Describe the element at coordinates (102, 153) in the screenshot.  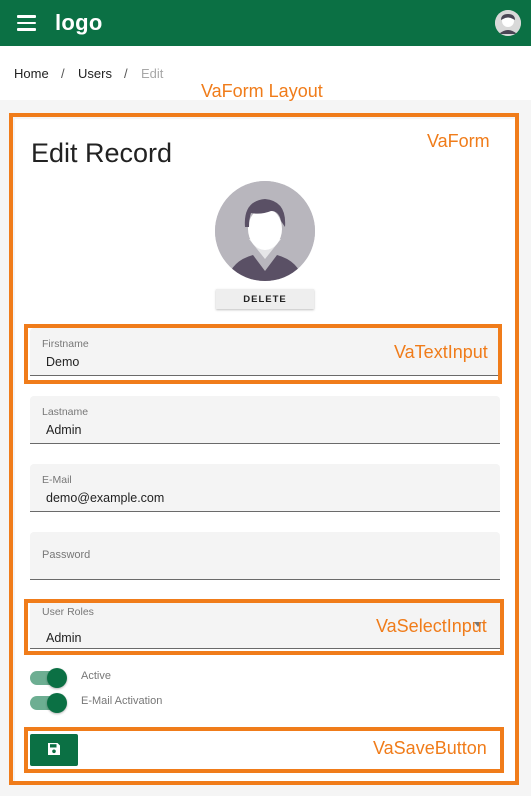
I see `page-title: Edit Record` at that location.